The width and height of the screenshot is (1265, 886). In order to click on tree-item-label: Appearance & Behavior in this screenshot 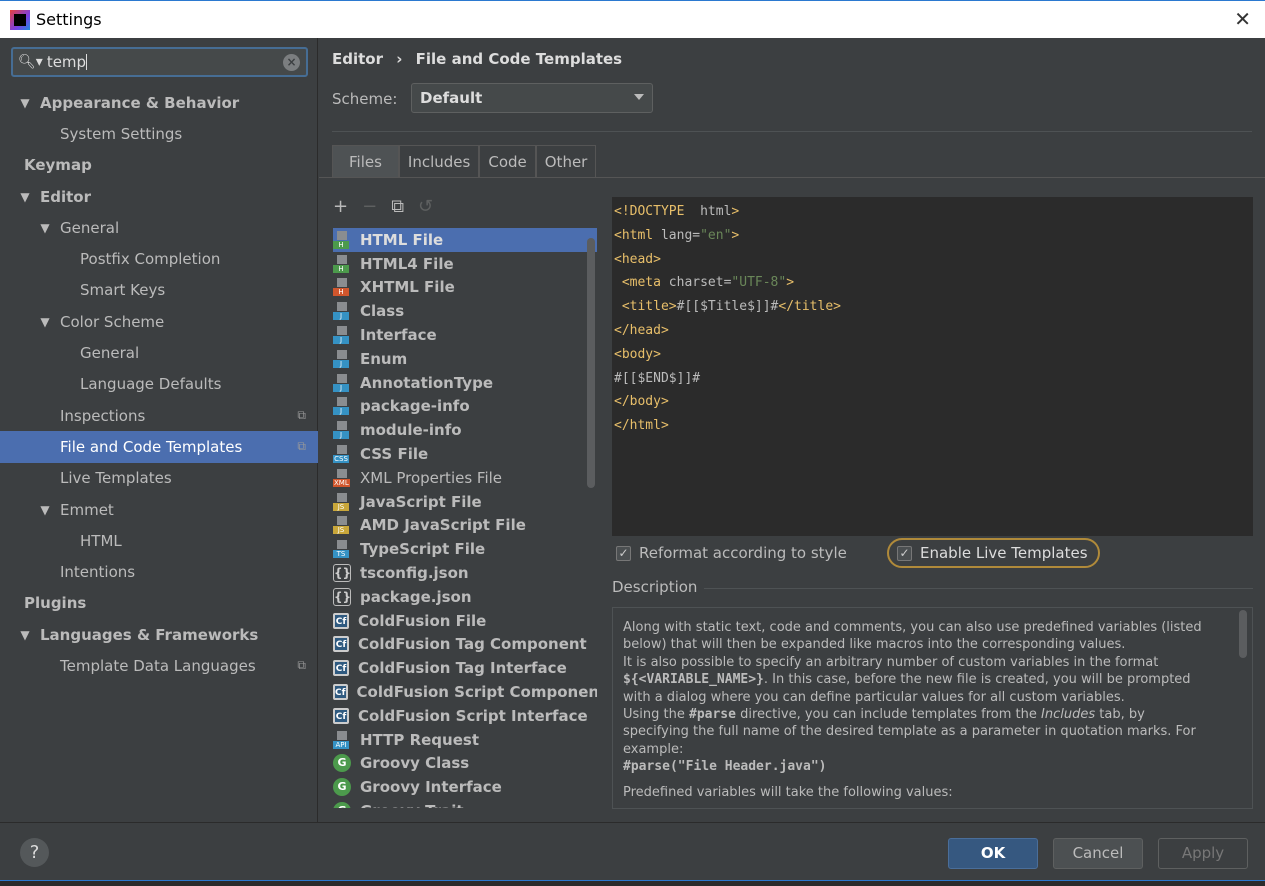, I will do `click(140, 102)`.